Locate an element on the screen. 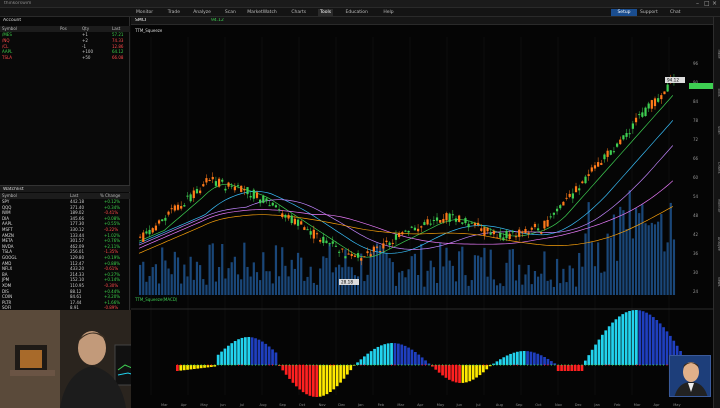 The width and height of the screenshot is (720, 408). side-tab-trade: Trade is located at coordinates (717, 54).